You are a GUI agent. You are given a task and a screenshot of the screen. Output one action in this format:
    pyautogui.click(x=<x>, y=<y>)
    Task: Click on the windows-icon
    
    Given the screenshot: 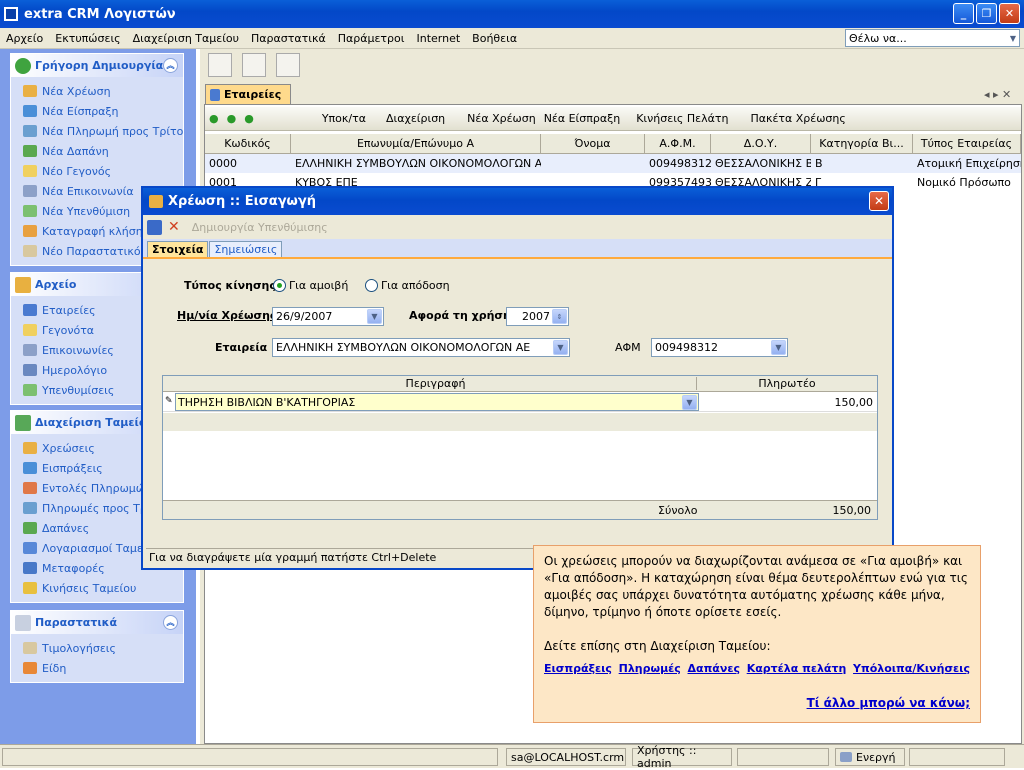 What is the action you would take?
    pyautogui.click(x=288, y=65)
    